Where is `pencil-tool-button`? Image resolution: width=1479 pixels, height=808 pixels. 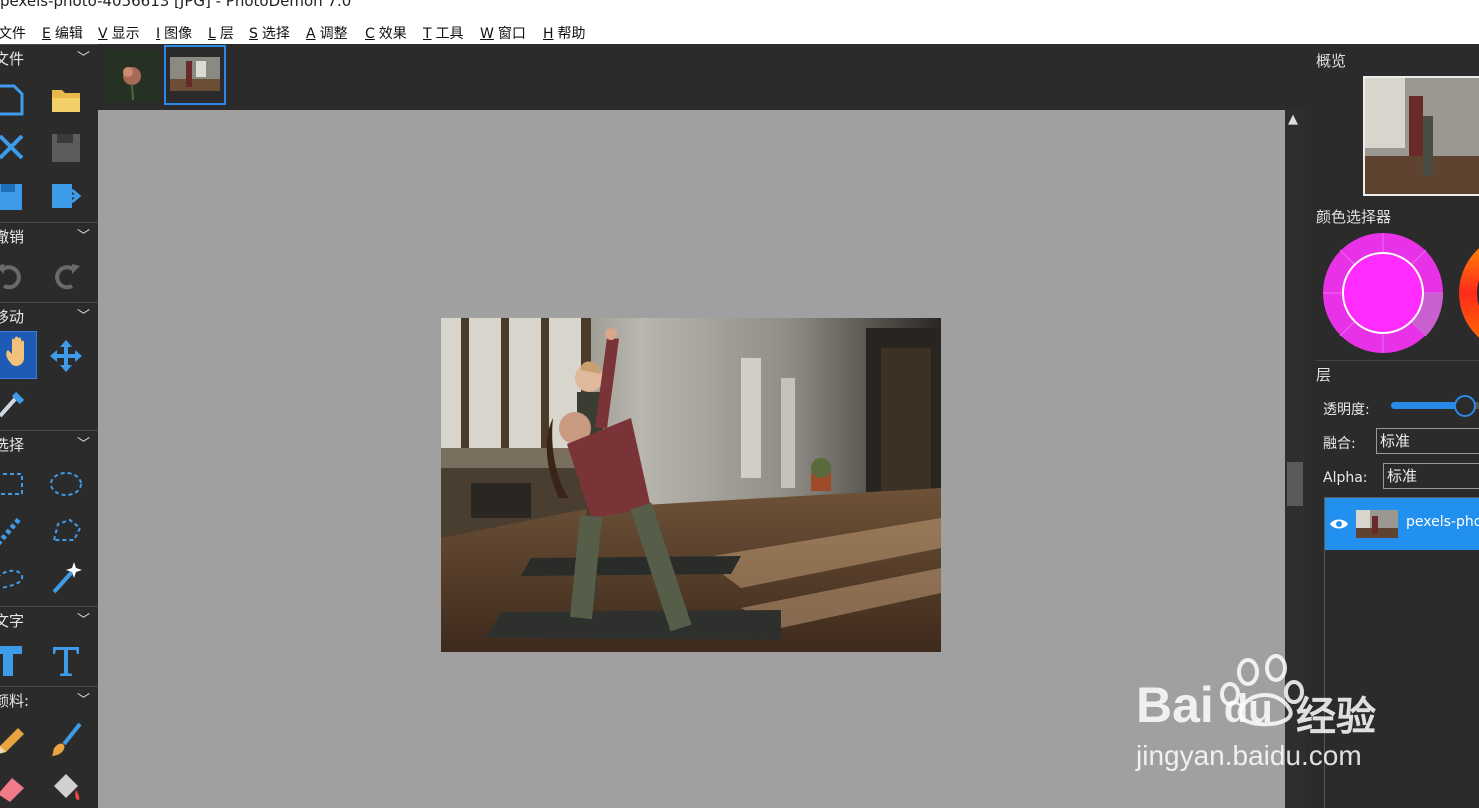
pencil-tool-button is located at coordinates (14, 740).